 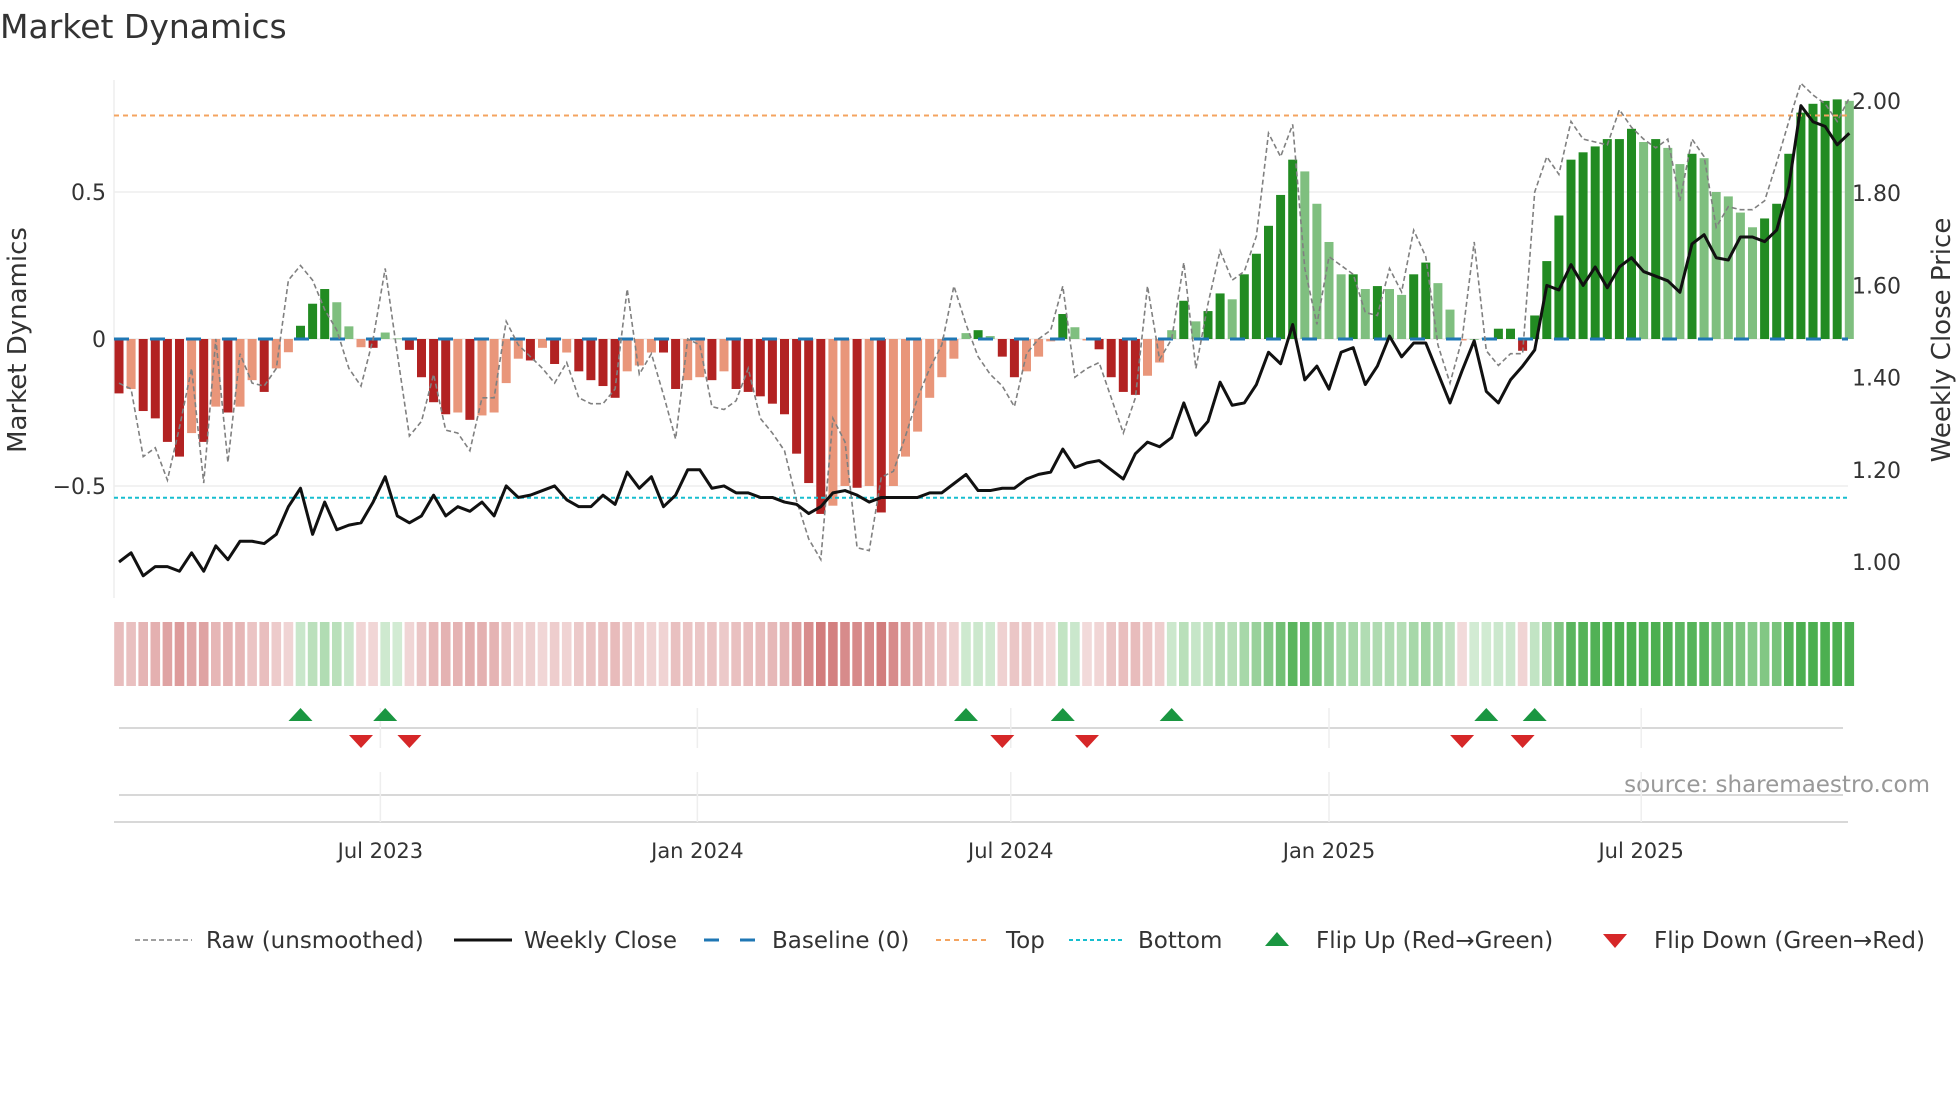 What do you see at coordinates (1876, 379) in the screenshot?
I see `y-tick-label-right: 1.40` at bounding box center [1876, 379].